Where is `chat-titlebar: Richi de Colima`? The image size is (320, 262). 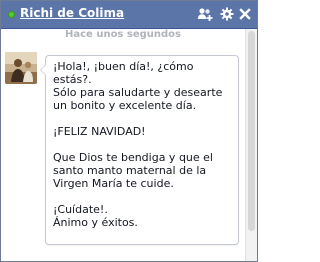
chat-titlebar: Richi de Colima is located at coordinates (129, 15).